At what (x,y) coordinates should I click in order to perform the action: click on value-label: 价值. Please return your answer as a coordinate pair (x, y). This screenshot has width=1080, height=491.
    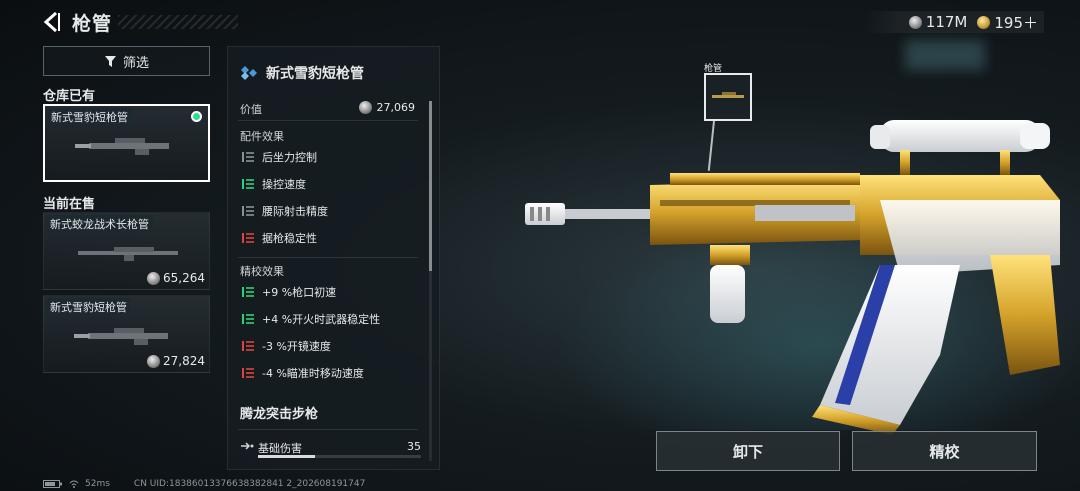
    Looking at the image, I should click on (251, 109).